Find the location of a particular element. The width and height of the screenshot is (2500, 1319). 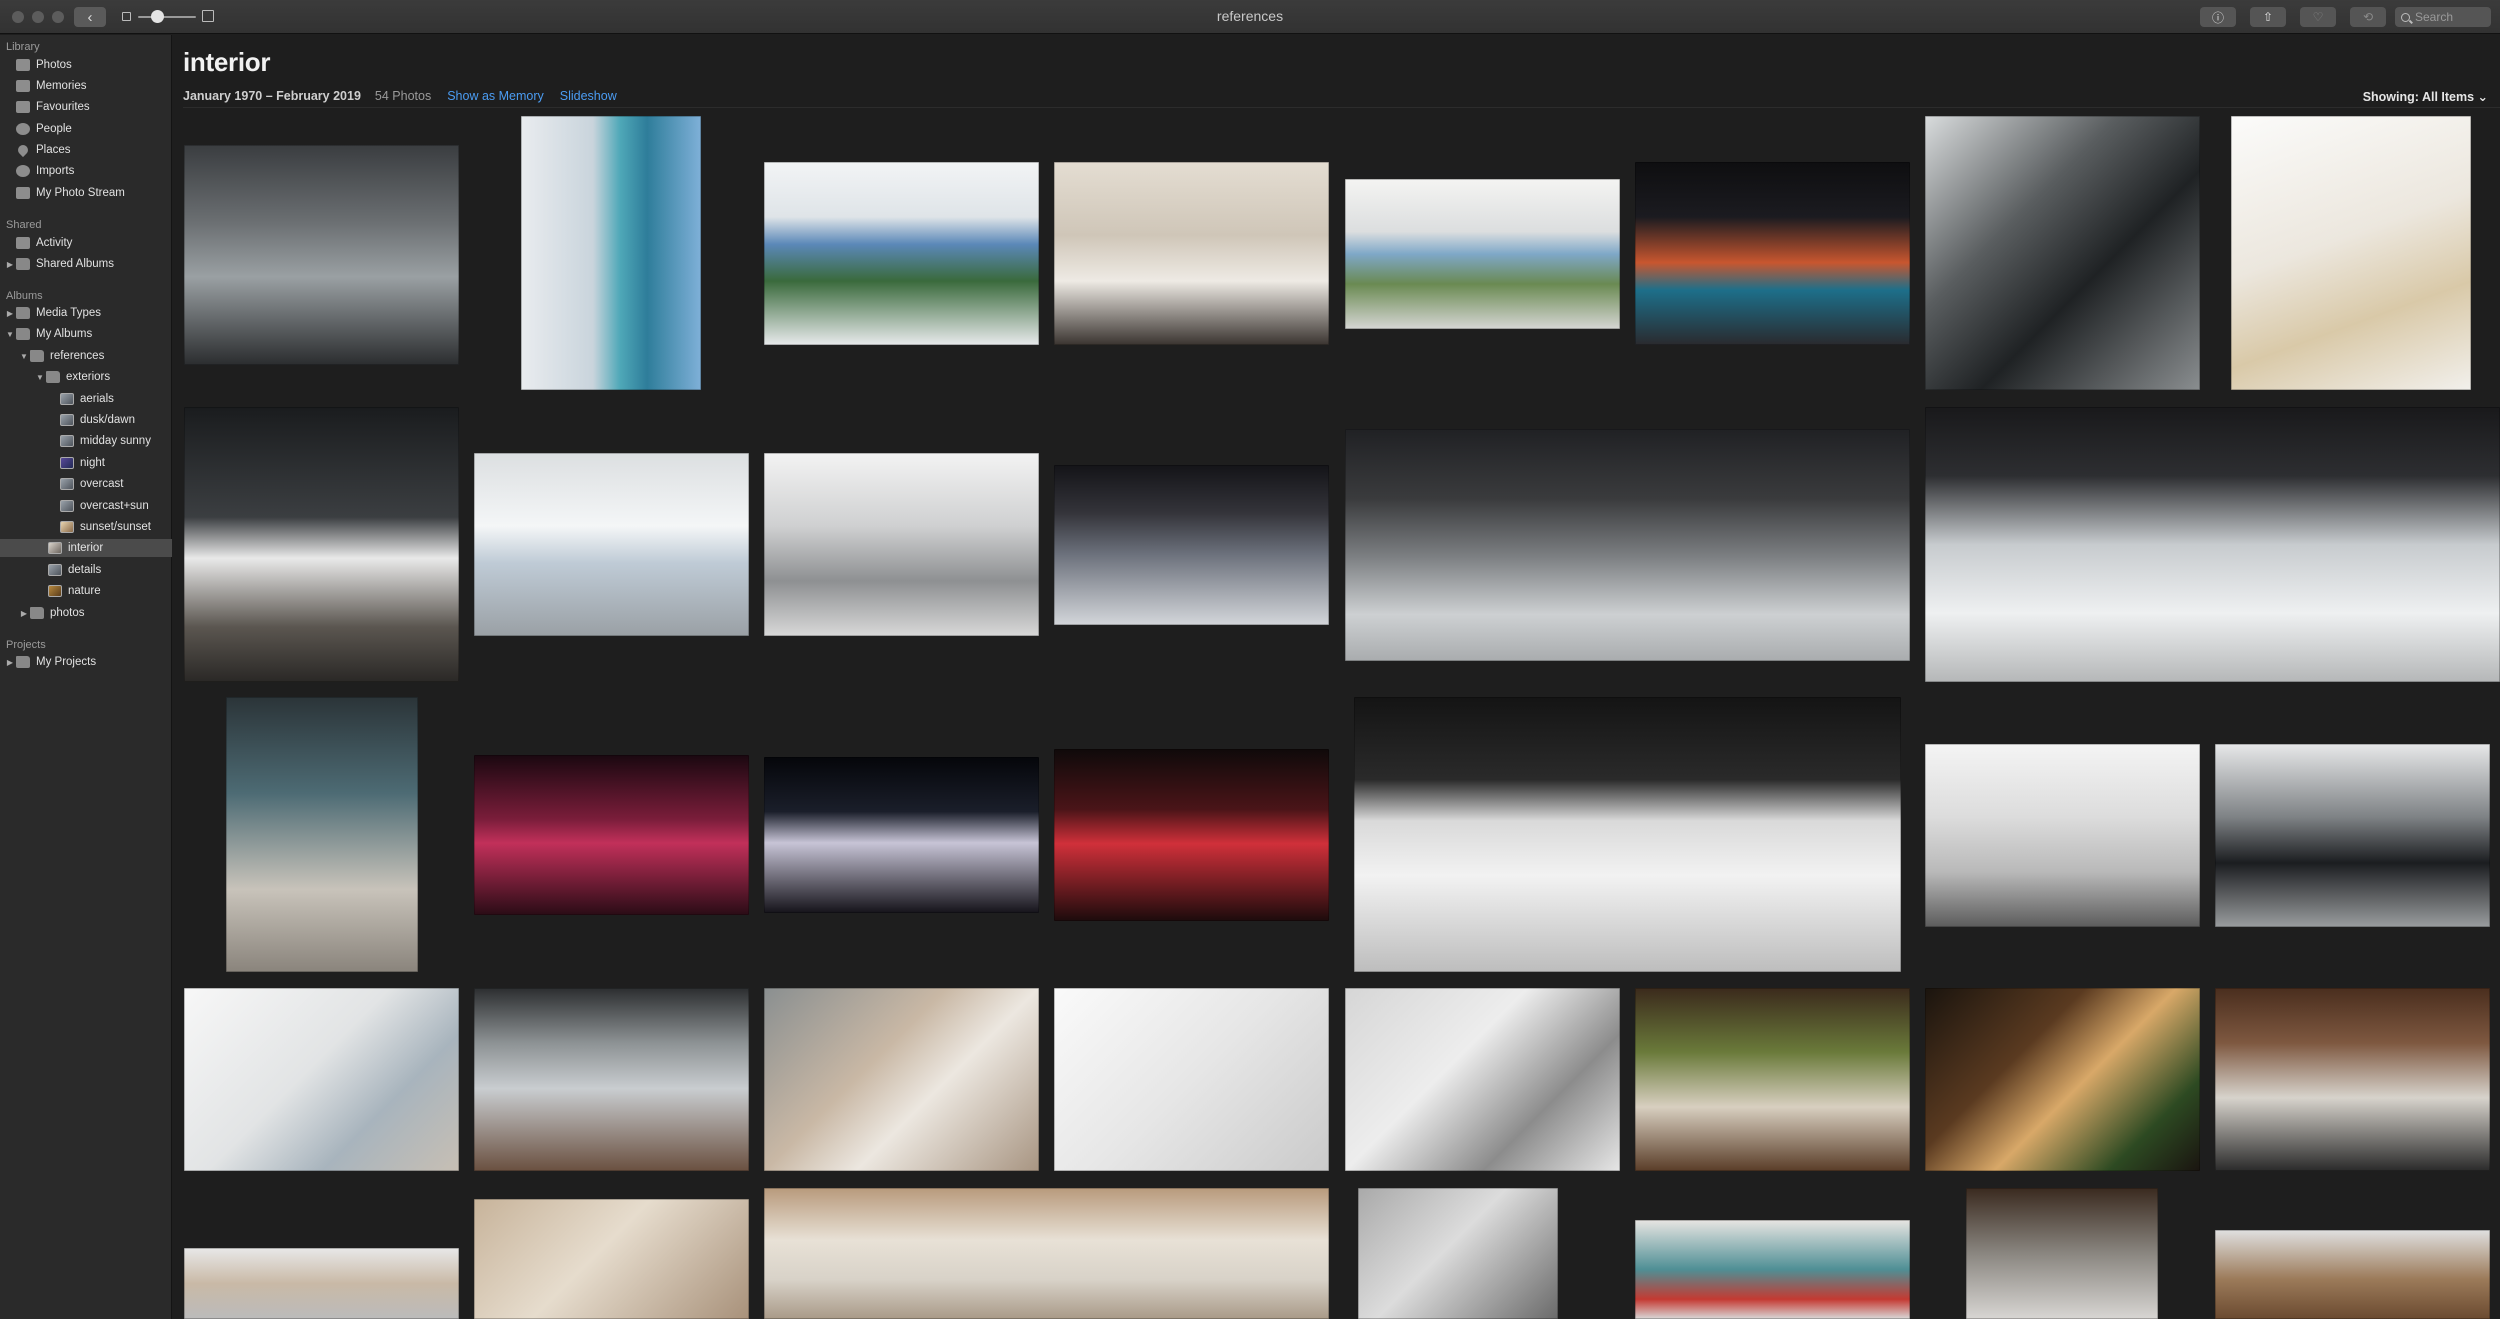

sidebar-item-my-photo-stream: My Photo Stream is located at coordinates (64, 193).